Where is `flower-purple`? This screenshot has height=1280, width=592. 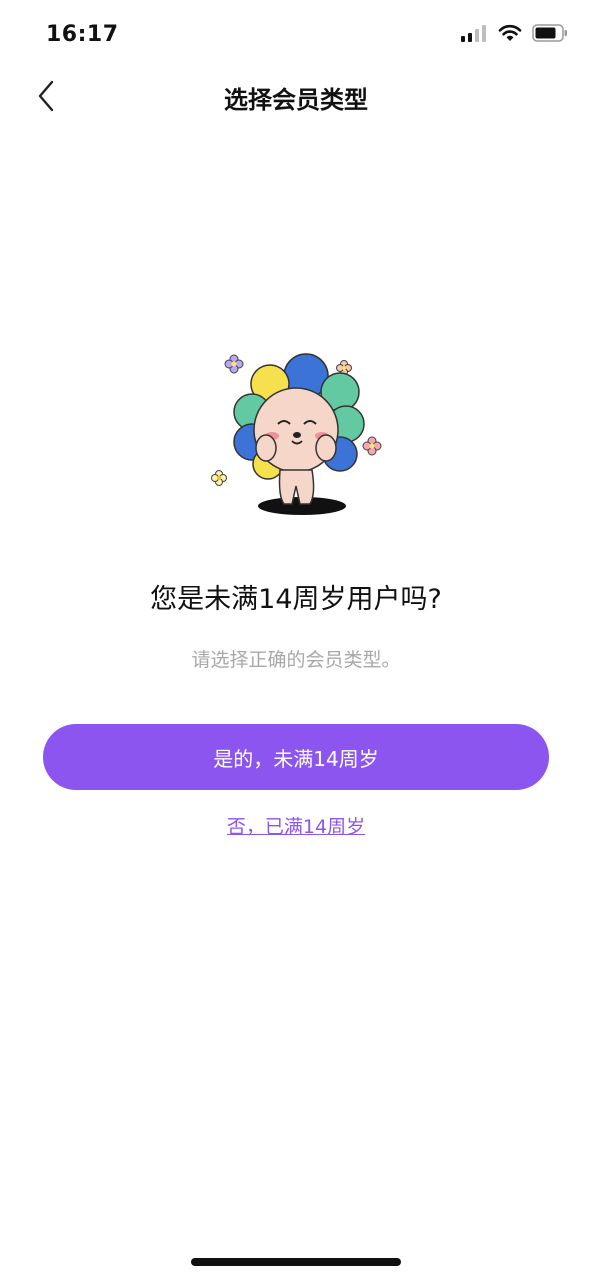 flower-purple is located at coordinates (234, 364).